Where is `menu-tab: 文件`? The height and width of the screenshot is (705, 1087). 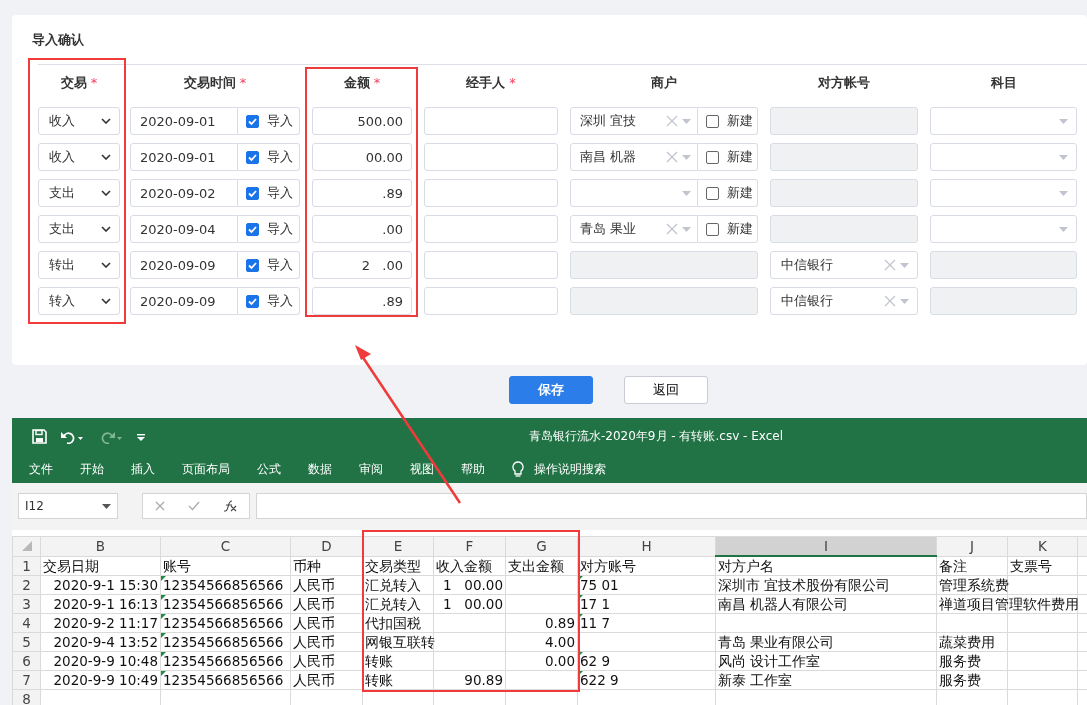 menu-tab: 文件 is located at coordinates (41, 469).